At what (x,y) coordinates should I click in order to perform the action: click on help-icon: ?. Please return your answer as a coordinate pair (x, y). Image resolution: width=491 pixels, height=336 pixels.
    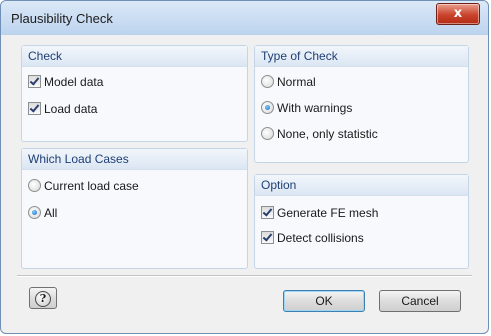
    Looking at the image, I should click on (43, 299).